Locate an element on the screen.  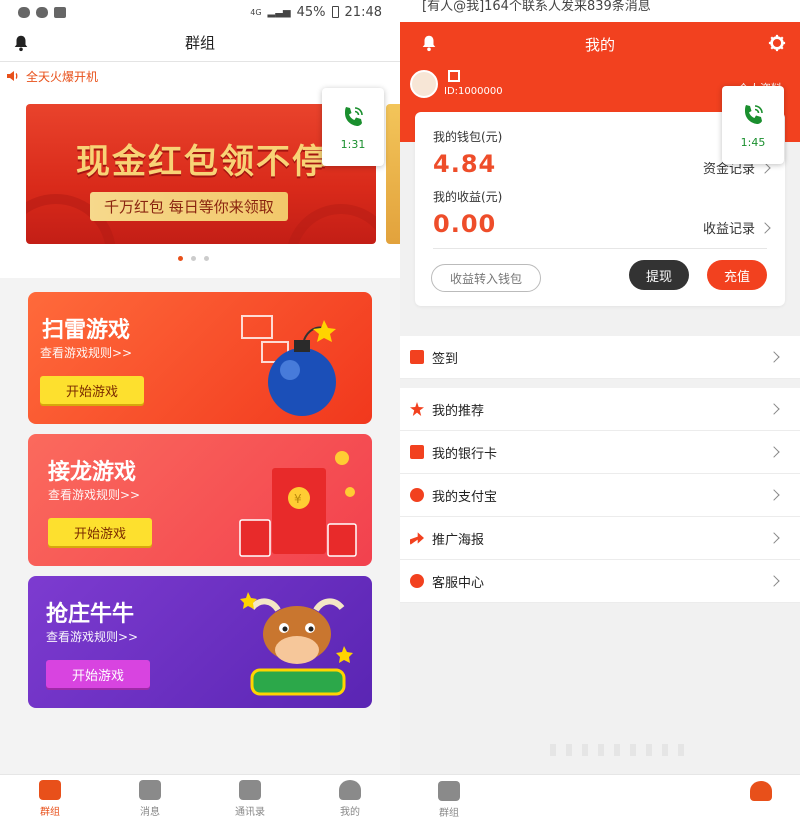
menu-item-label: 我的推荐 is located at coordinates (458, 411).